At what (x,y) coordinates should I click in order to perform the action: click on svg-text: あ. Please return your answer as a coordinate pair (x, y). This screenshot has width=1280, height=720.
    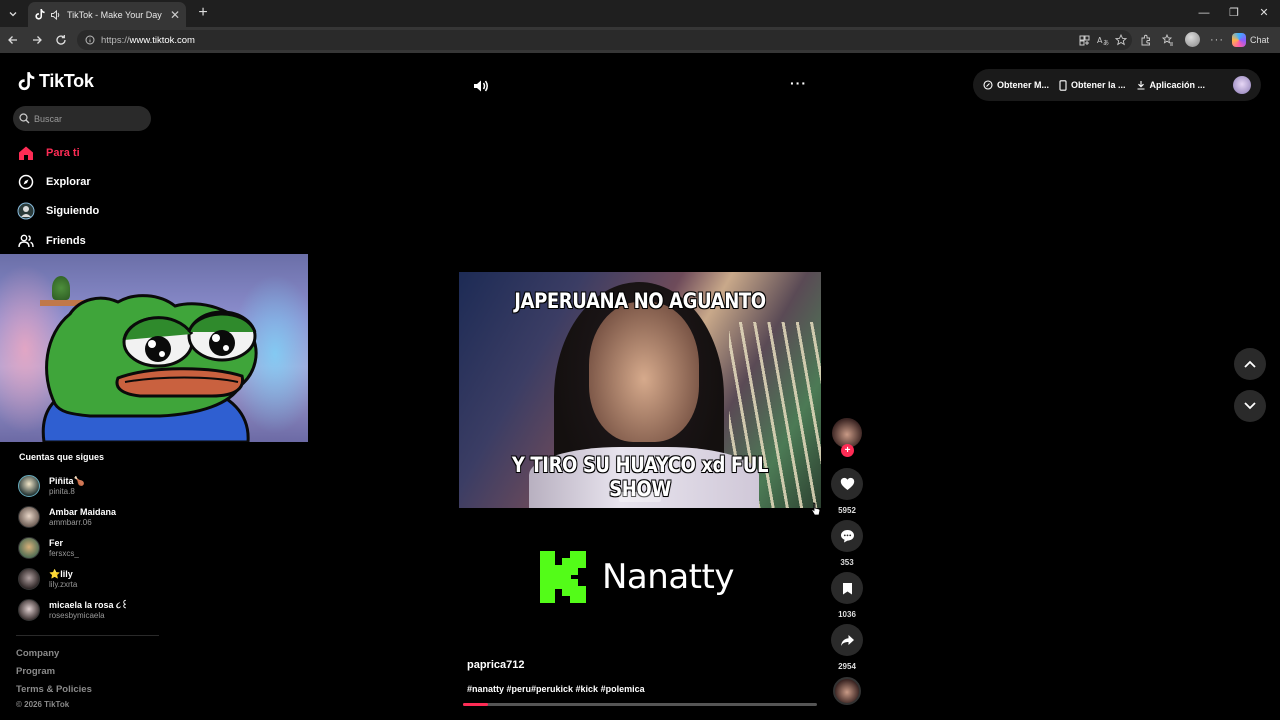
    Looking at the image, I should click on (1106, 43).